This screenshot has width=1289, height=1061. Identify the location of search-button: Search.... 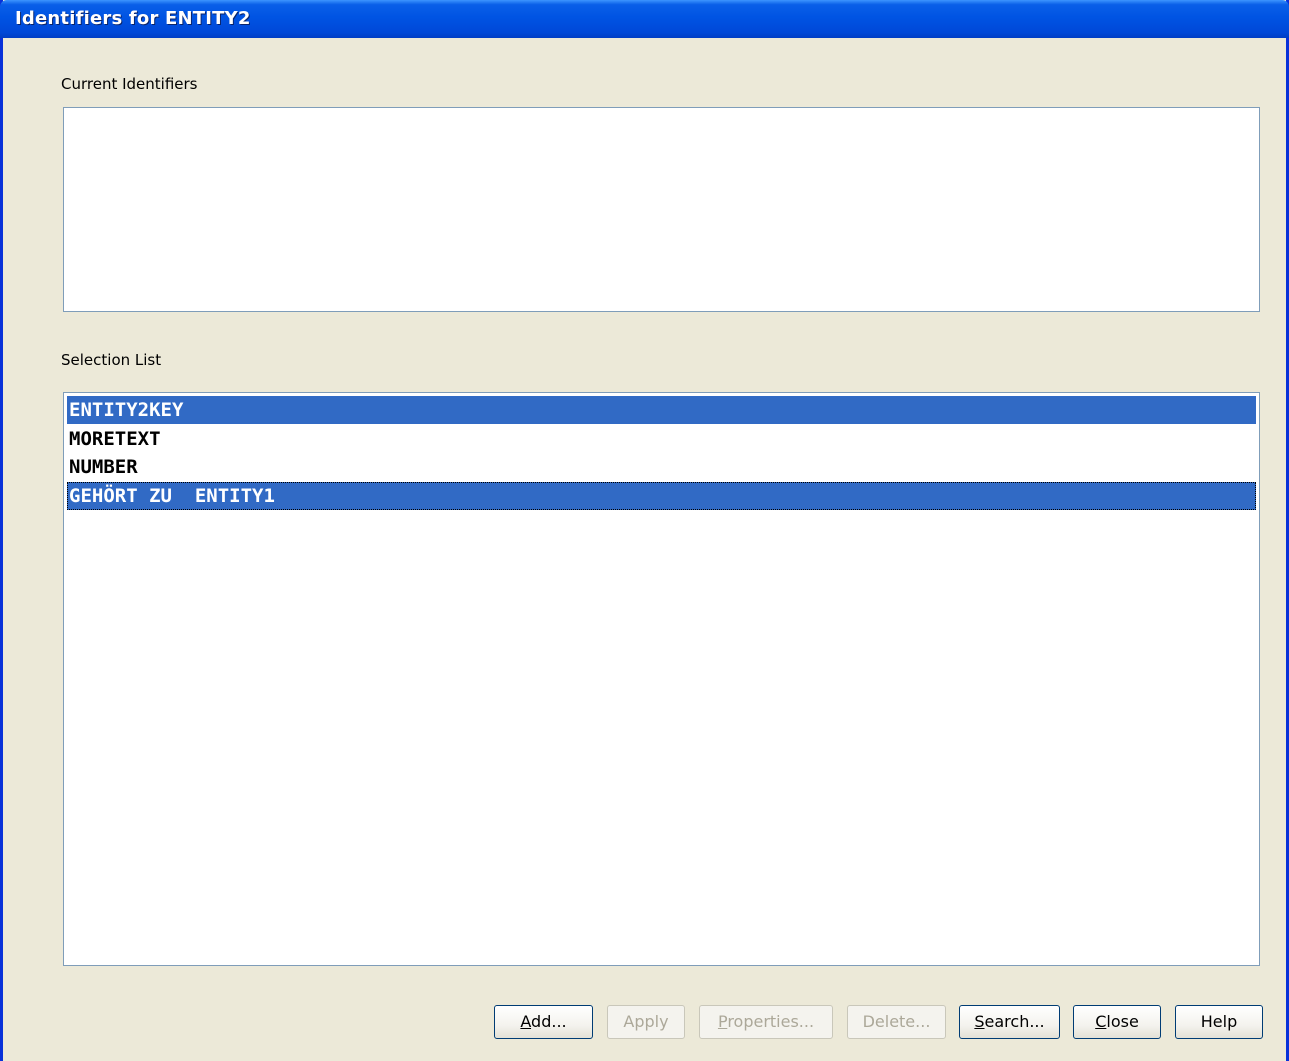
(1009, 1022).